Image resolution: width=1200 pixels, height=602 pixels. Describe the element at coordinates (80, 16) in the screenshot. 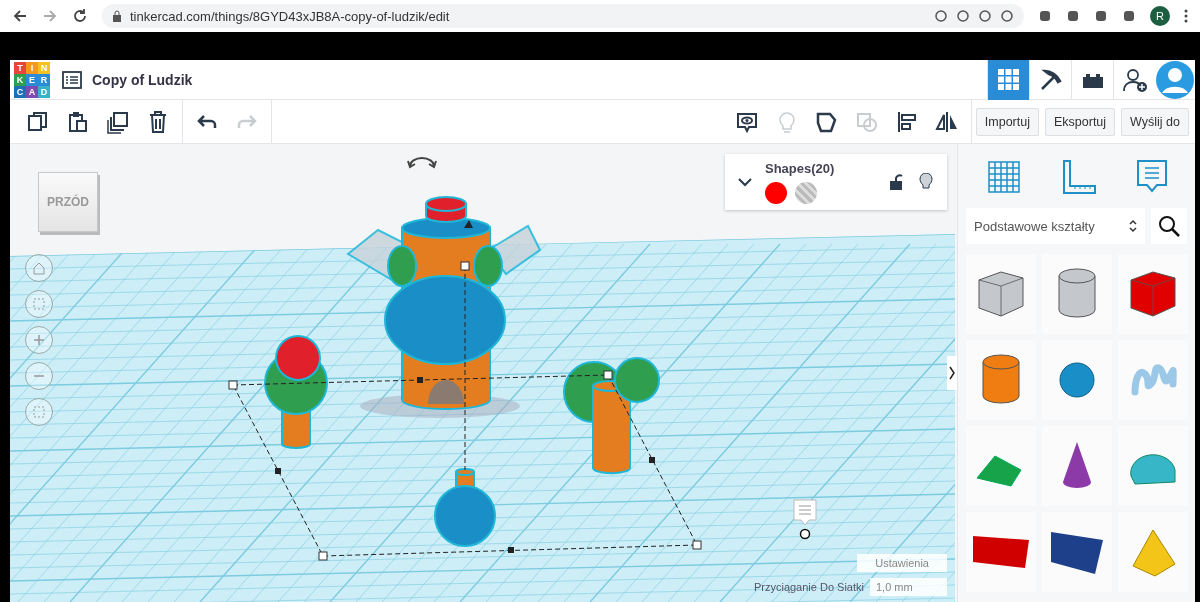

I see `reload-icon` at that location.